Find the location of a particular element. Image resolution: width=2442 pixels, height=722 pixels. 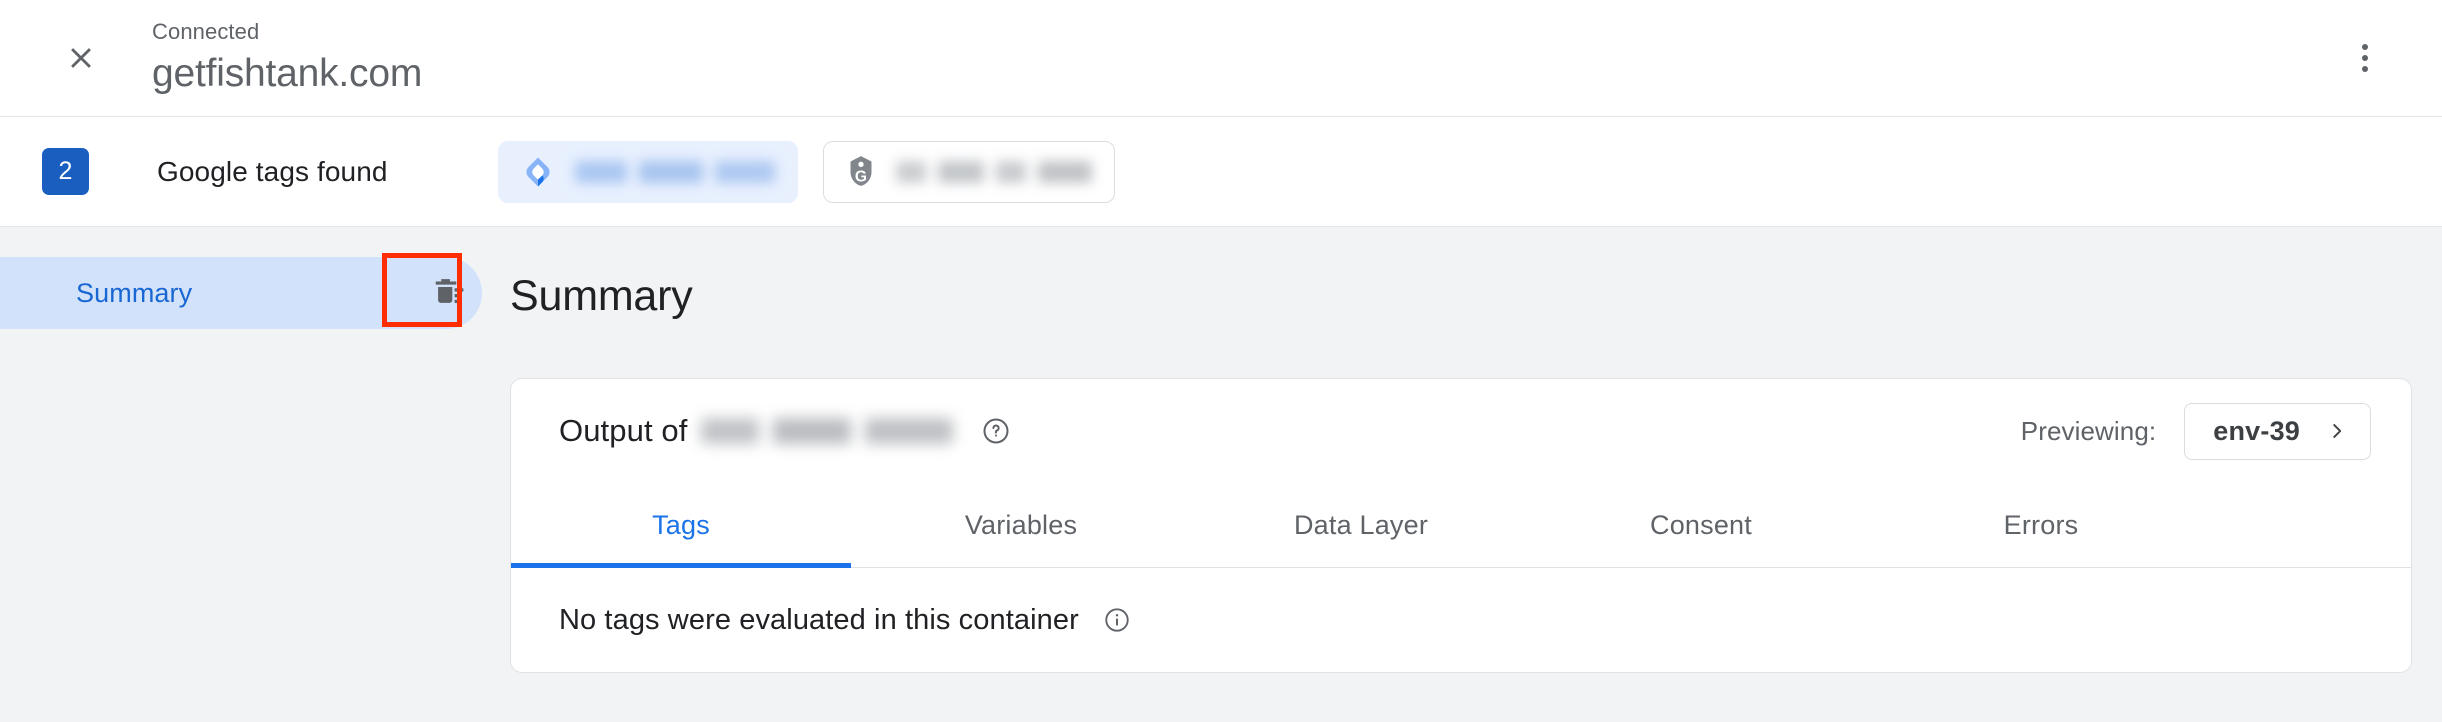

tab-variables: Variables is located at coordinates (1021, 525).